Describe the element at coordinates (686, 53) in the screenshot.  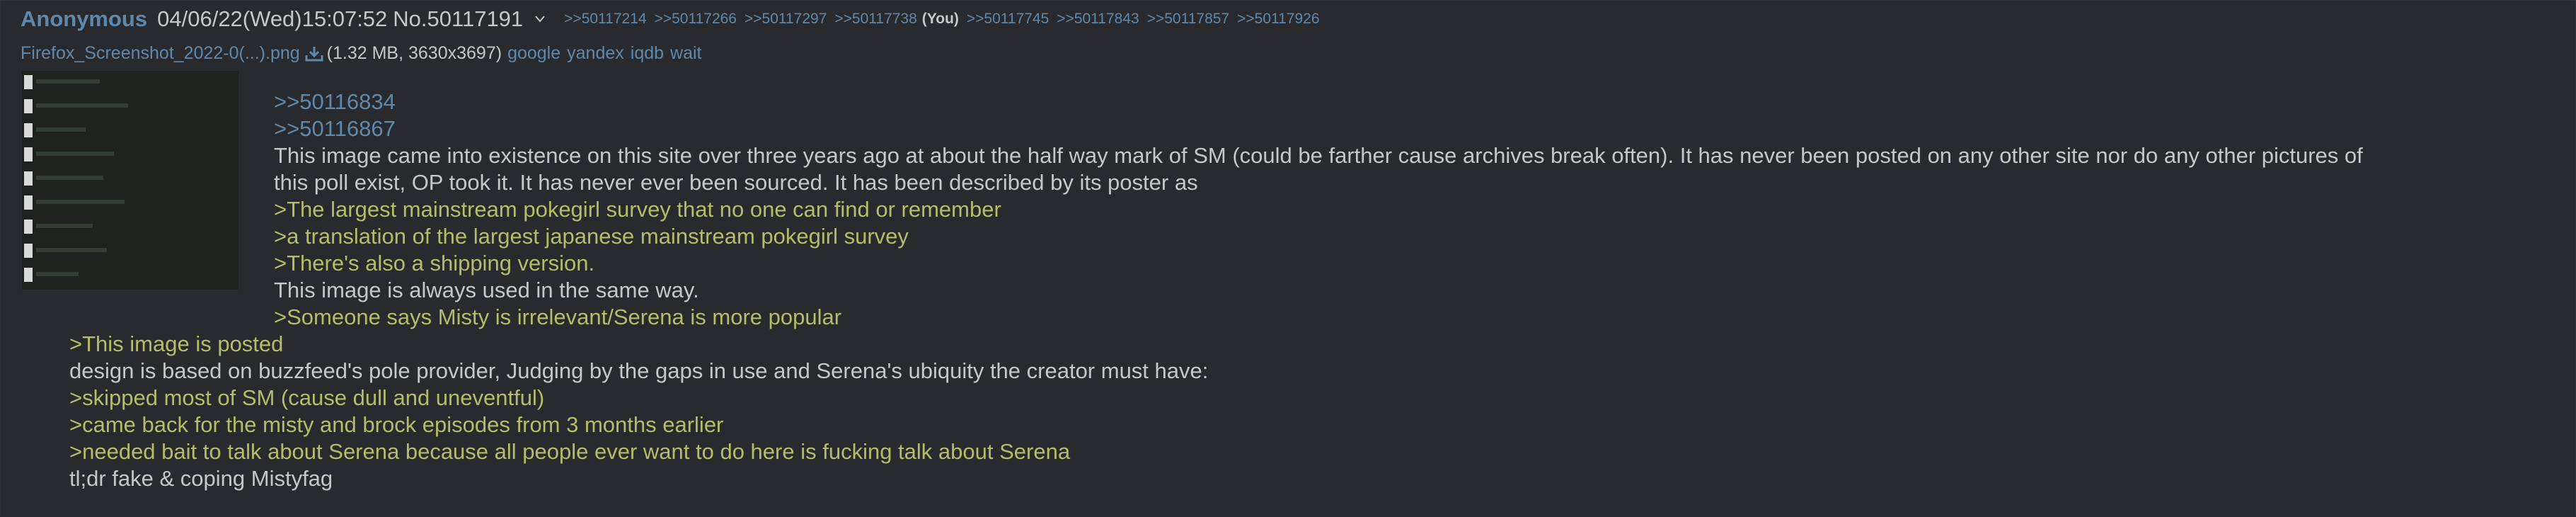
I see `search-wait-link: wait` at that location.